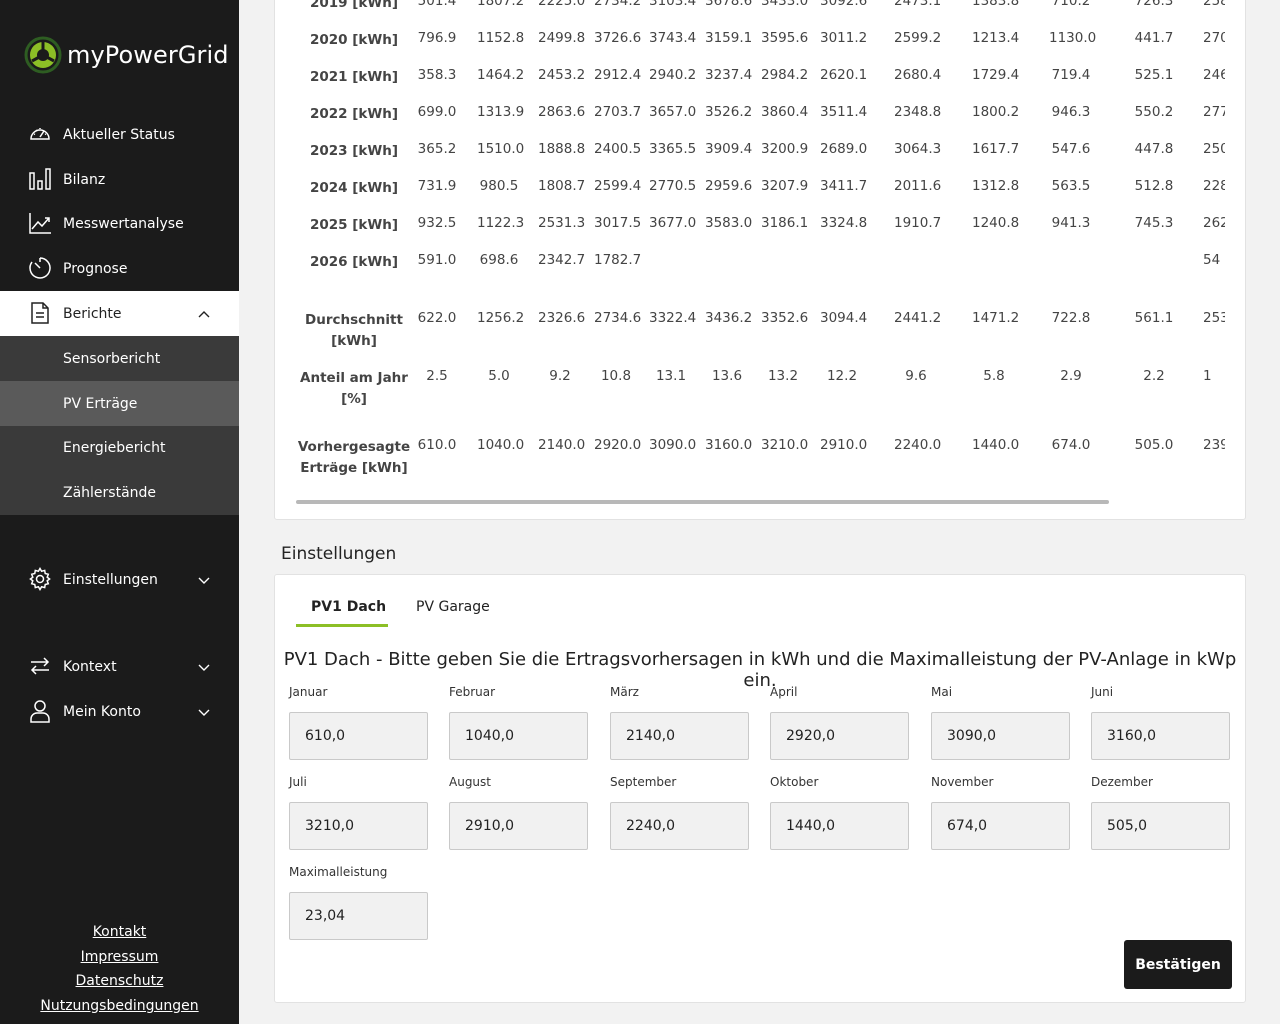  I want to click on table-cell: 550.2, so click(1154, 112).